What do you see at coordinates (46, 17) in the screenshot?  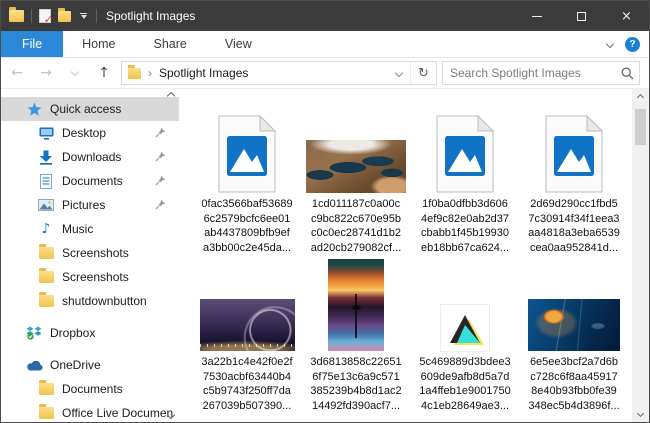 I see `properties-icon` at bounding box center [46, 17].